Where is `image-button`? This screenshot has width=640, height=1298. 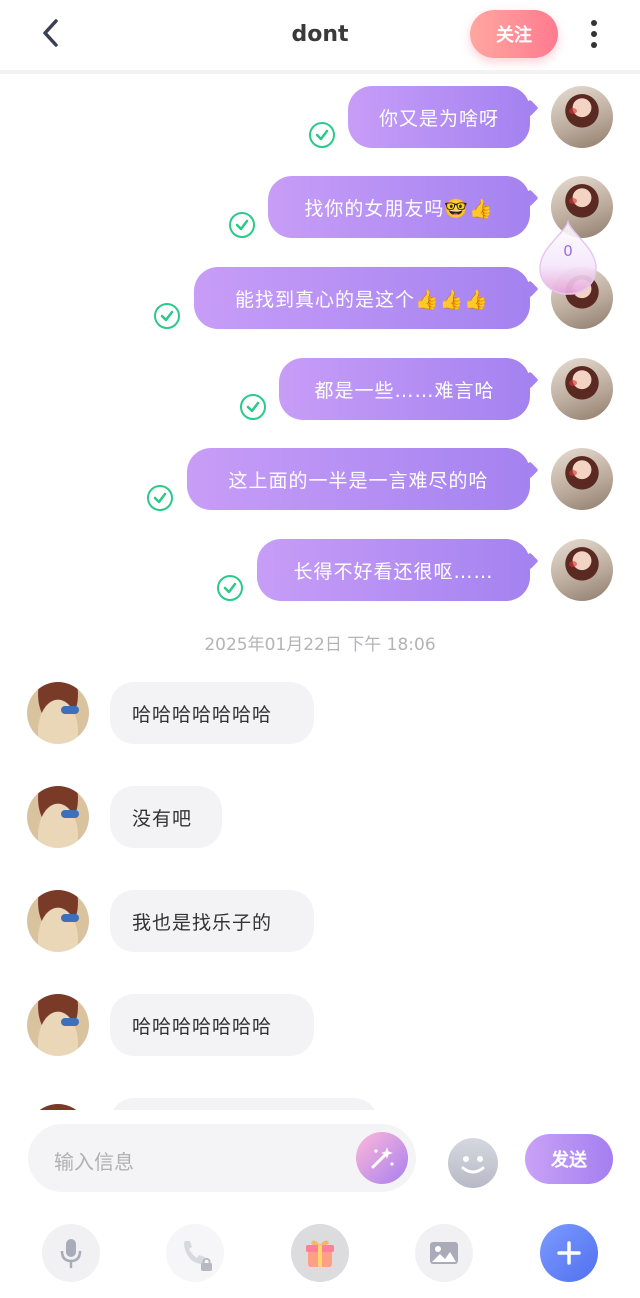 image-button is located at coordinates (444, 1253).